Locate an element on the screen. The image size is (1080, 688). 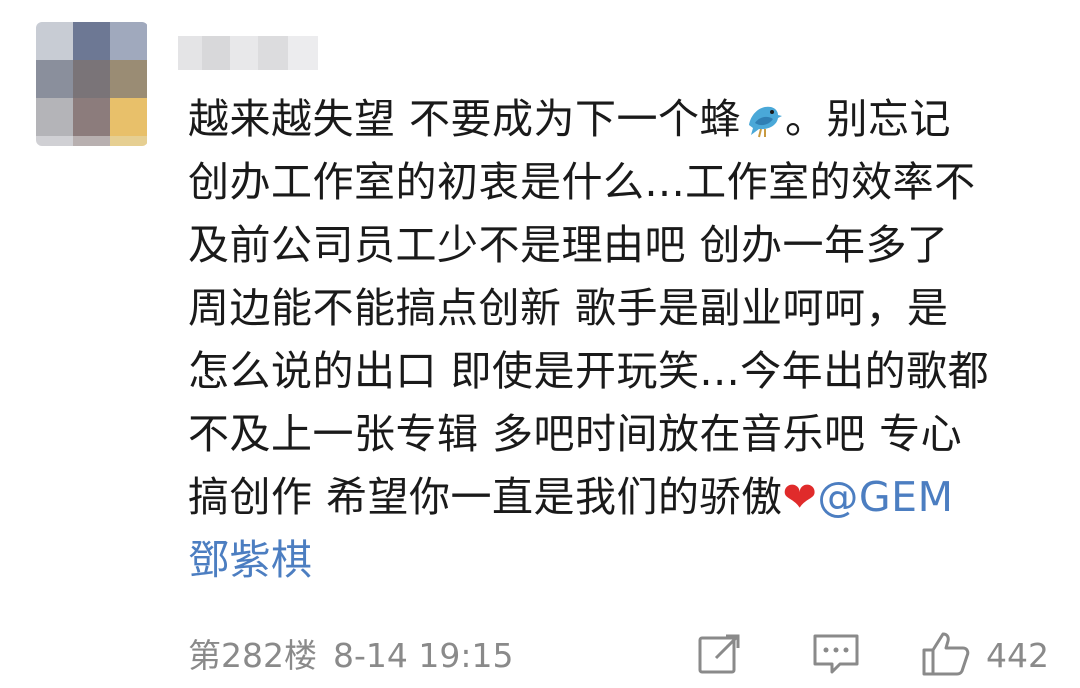
comment-line: 怎么说的出口 即使是开玩笑...今年出的歌都 is located at coordinates (589, 371).